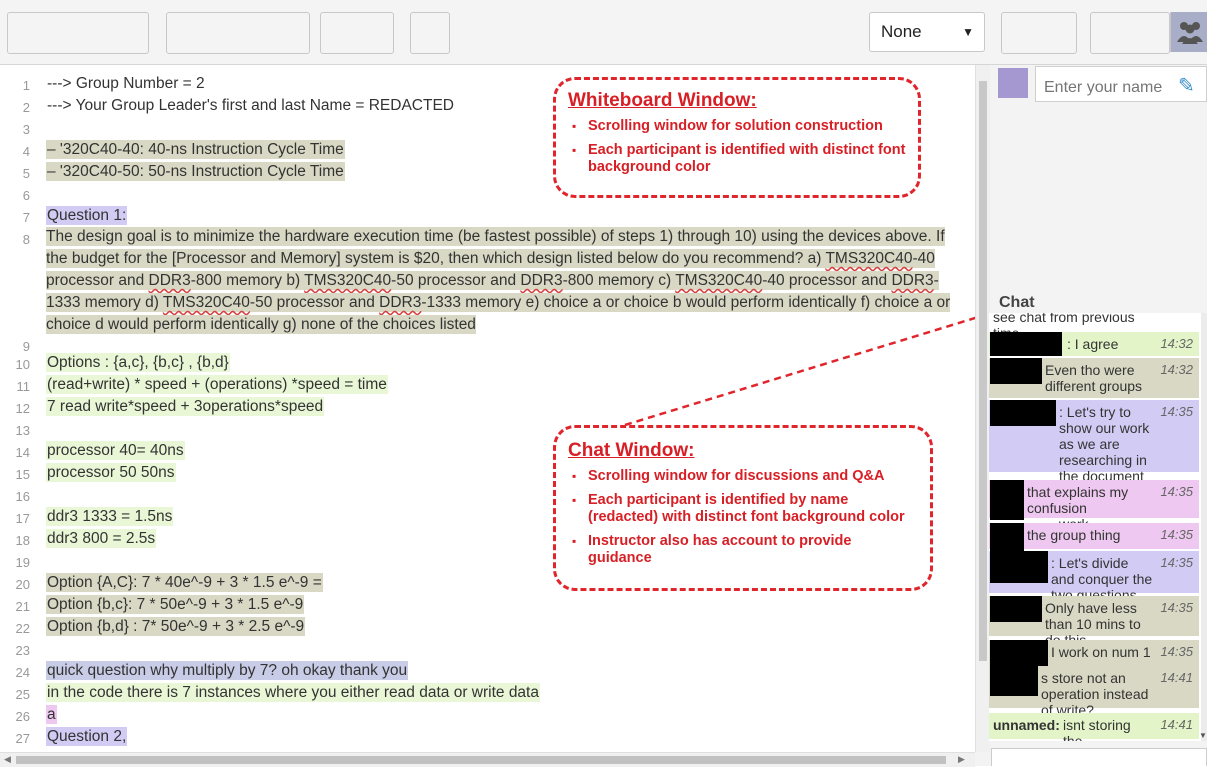 Image resolution: width=1207 pixels, height=767 pixels. What do you see at coordinates (1078, 500) in the screenshot?
I see `chat-message-text: that explains my confusion` at bounding box center [1078, 500].